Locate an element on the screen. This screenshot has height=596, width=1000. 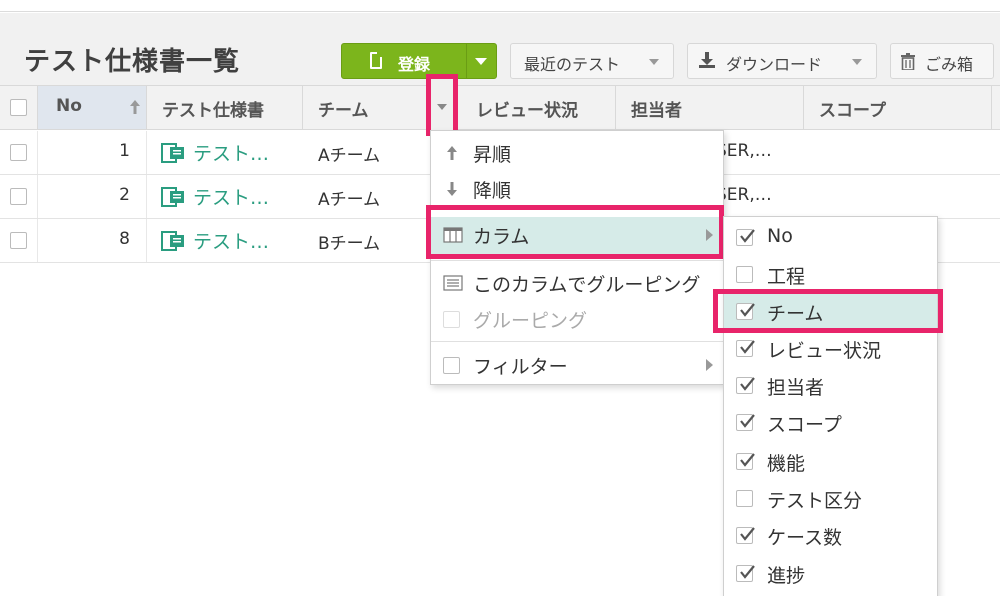
column-toggle-label: 工程 is located at coordinates (786, 277).